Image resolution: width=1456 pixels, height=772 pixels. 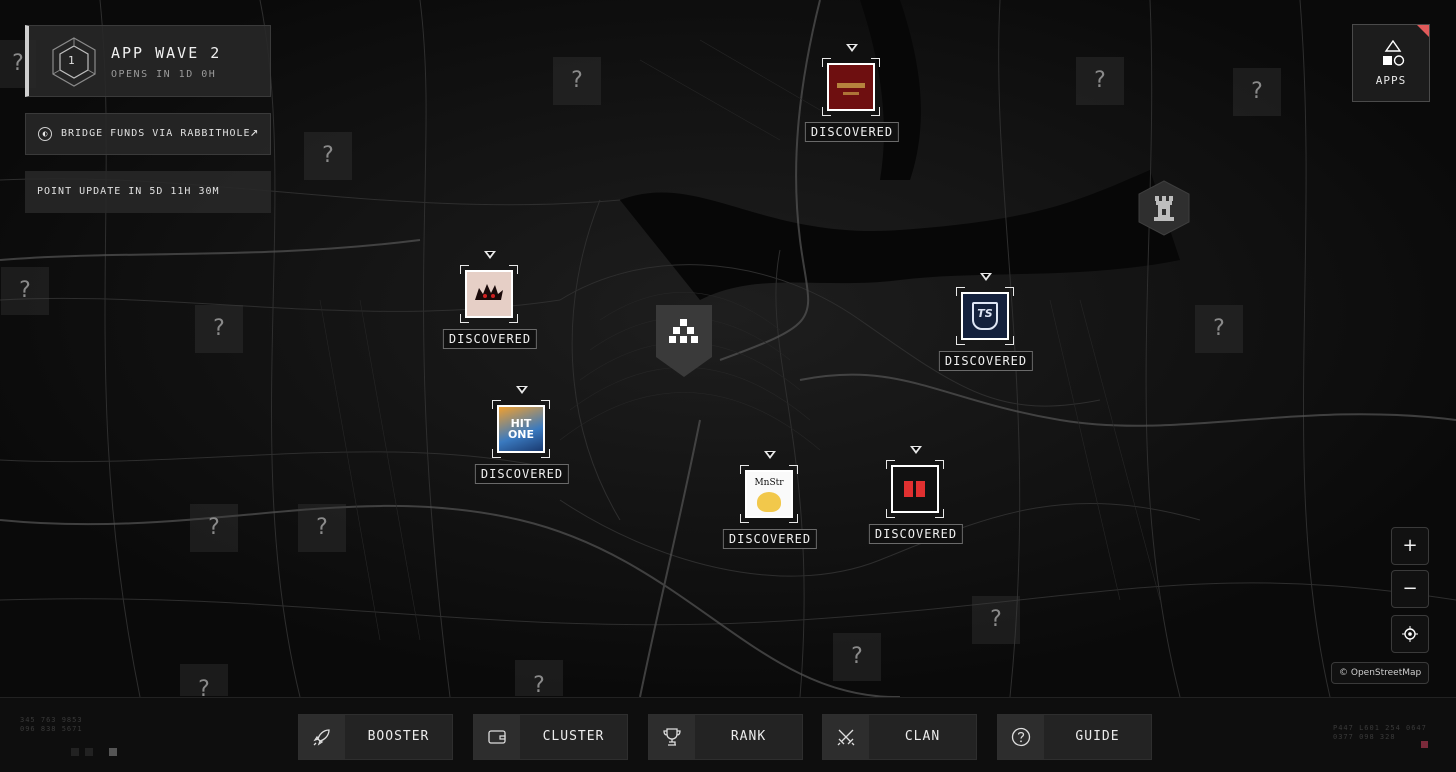 I want to click on crossed-swords-icon, so click(x=846, y=737).